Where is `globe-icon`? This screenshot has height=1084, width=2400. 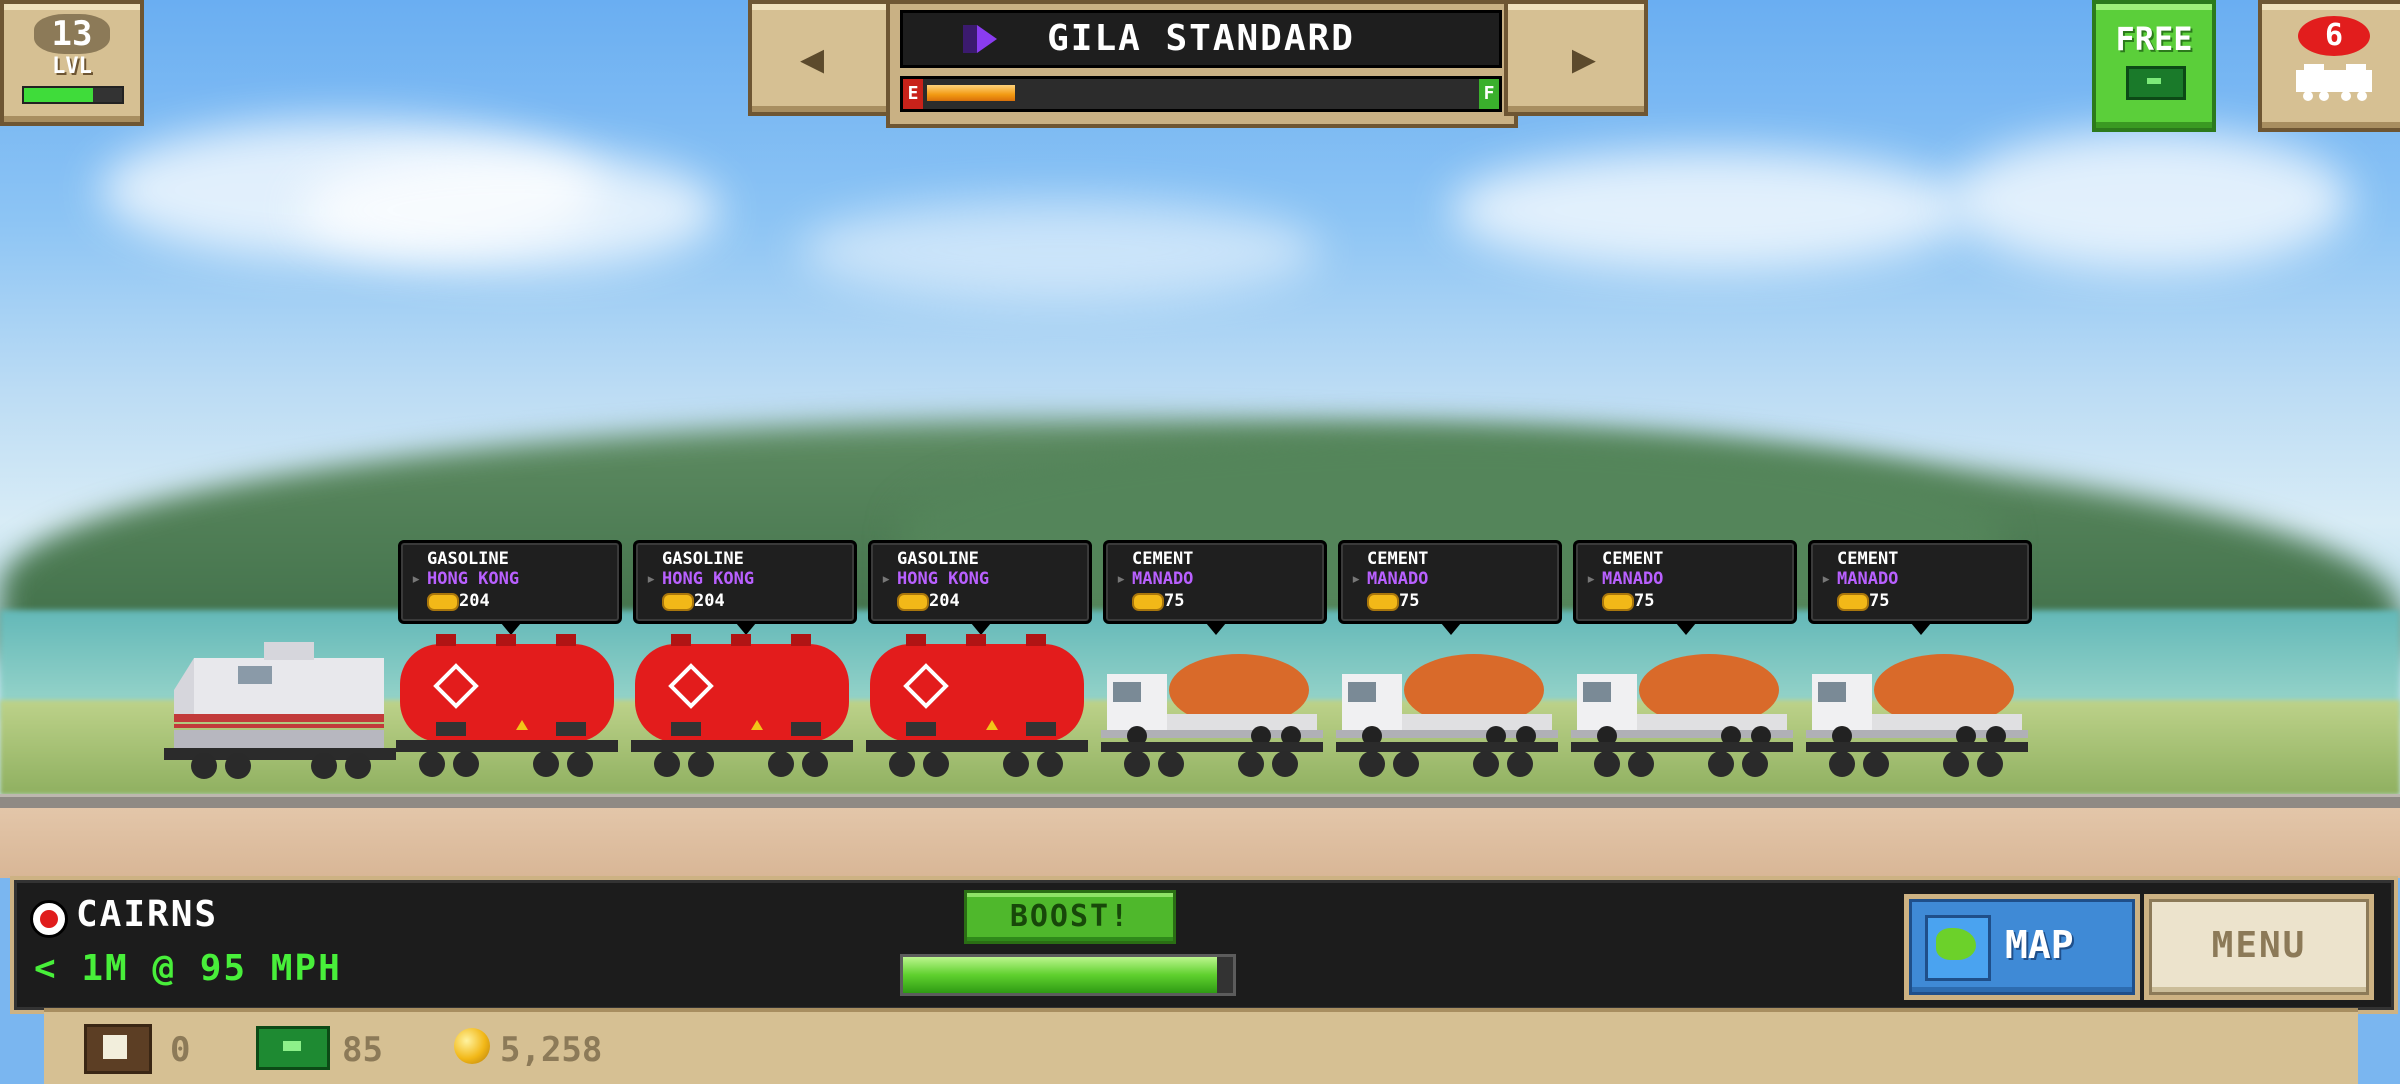 globe-icon is located at coordinates (1958, 948).